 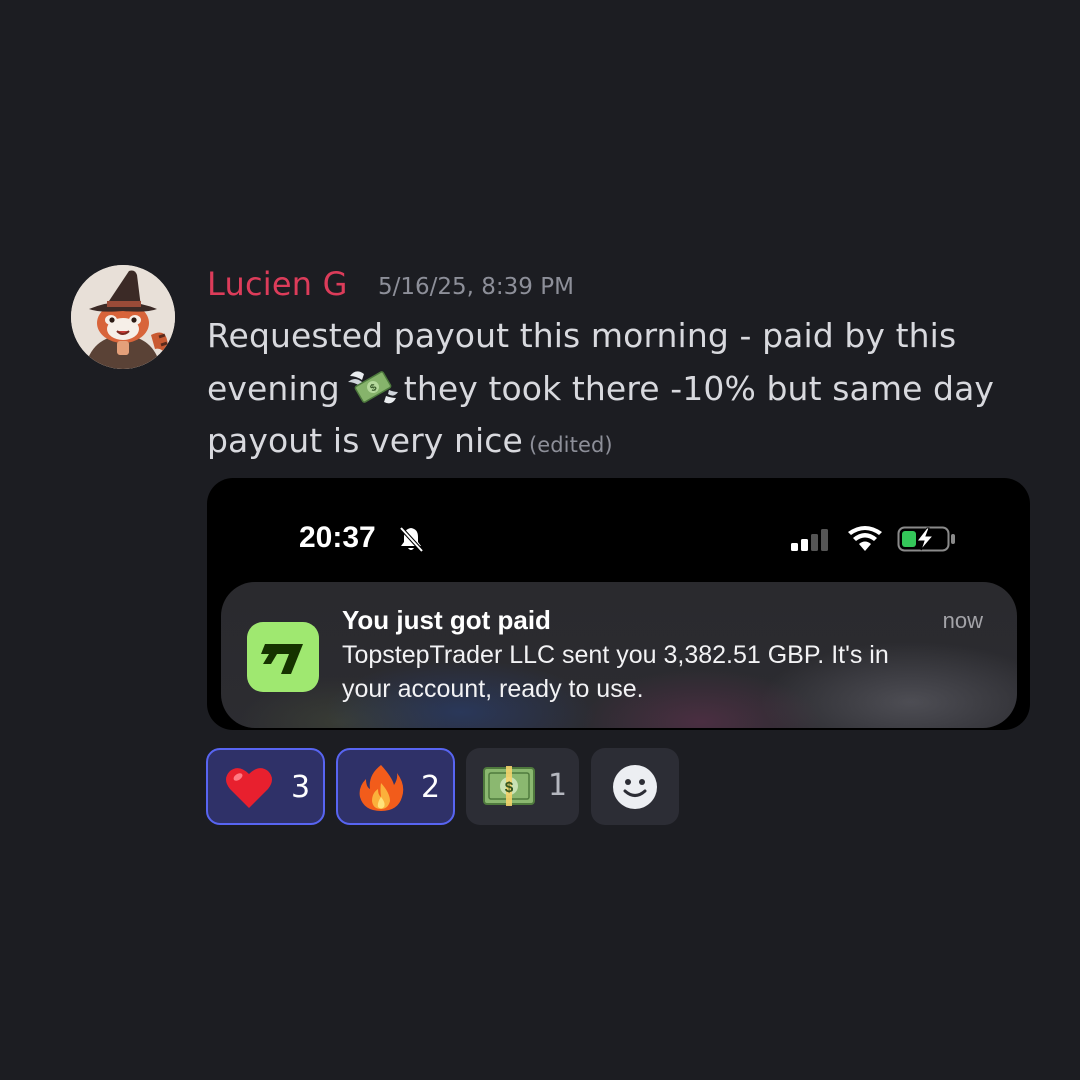 What do you see at coordinates (493, 689) in the screenshot?
I see `notification-body-line: your account, ready to use.` at bounding box center [493, 689].